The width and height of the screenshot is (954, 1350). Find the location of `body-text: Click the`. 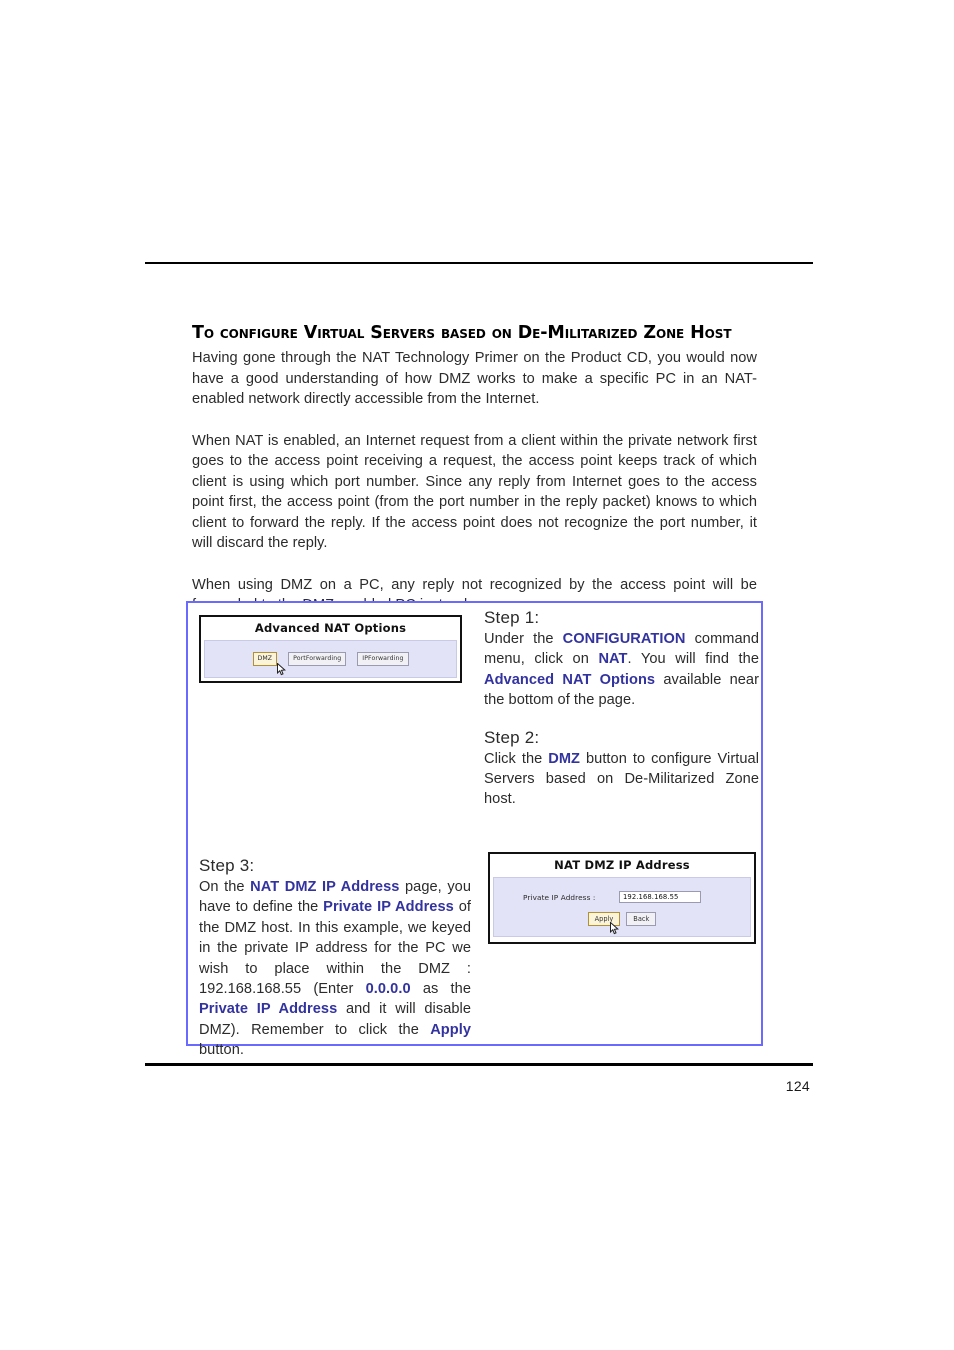

body-text: Click the is located at coordinates (516, 758).